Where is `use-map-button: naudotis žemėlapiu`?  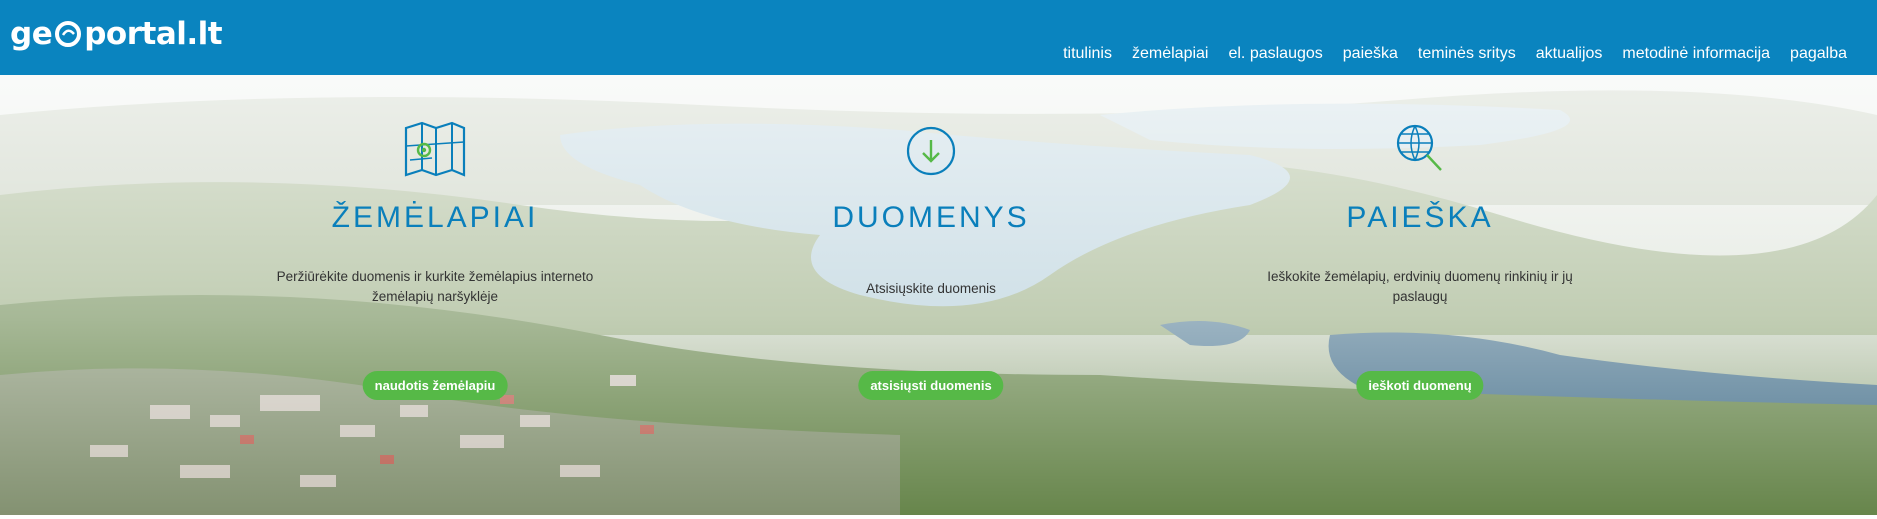 use-map-button: naudotis žemėlapiu is located at coordinates (435, 385).